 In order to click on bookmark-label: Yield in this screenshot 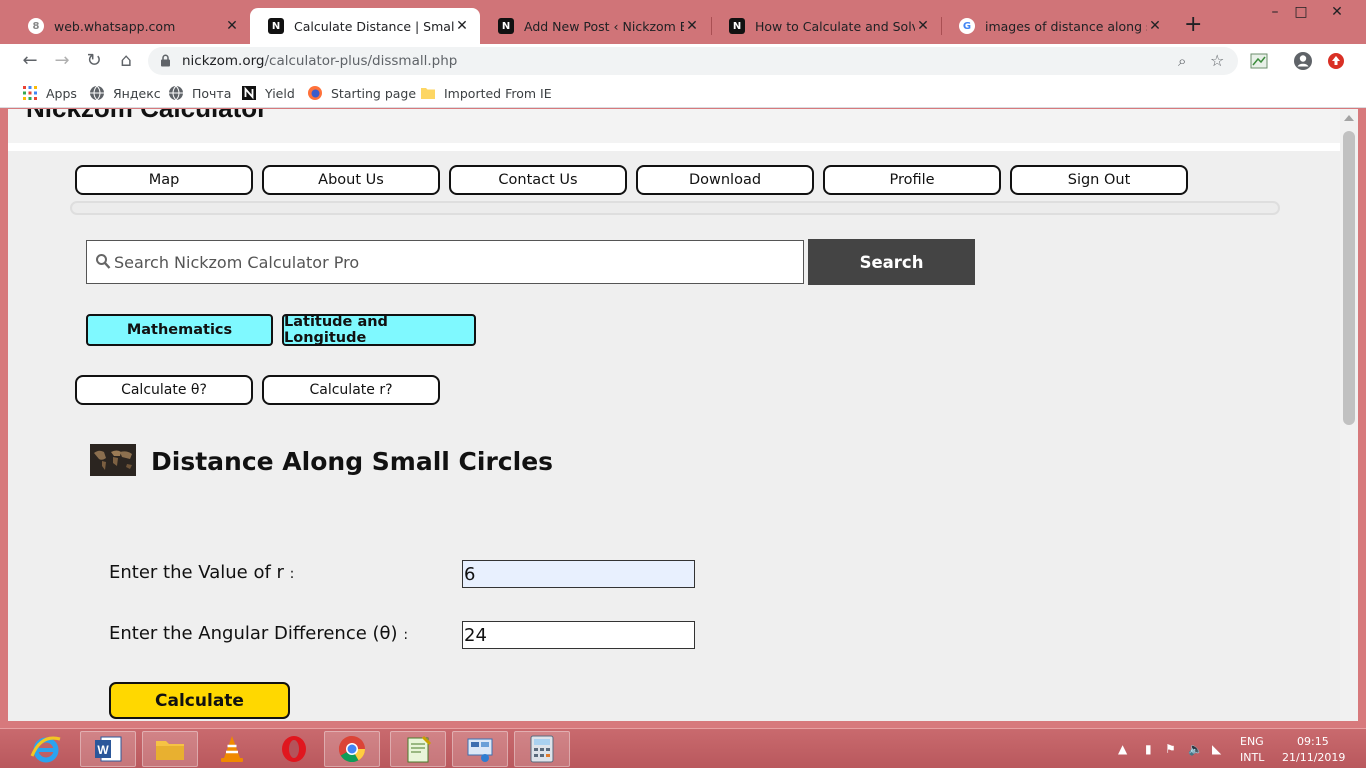, I will do `click(280, 93)`.